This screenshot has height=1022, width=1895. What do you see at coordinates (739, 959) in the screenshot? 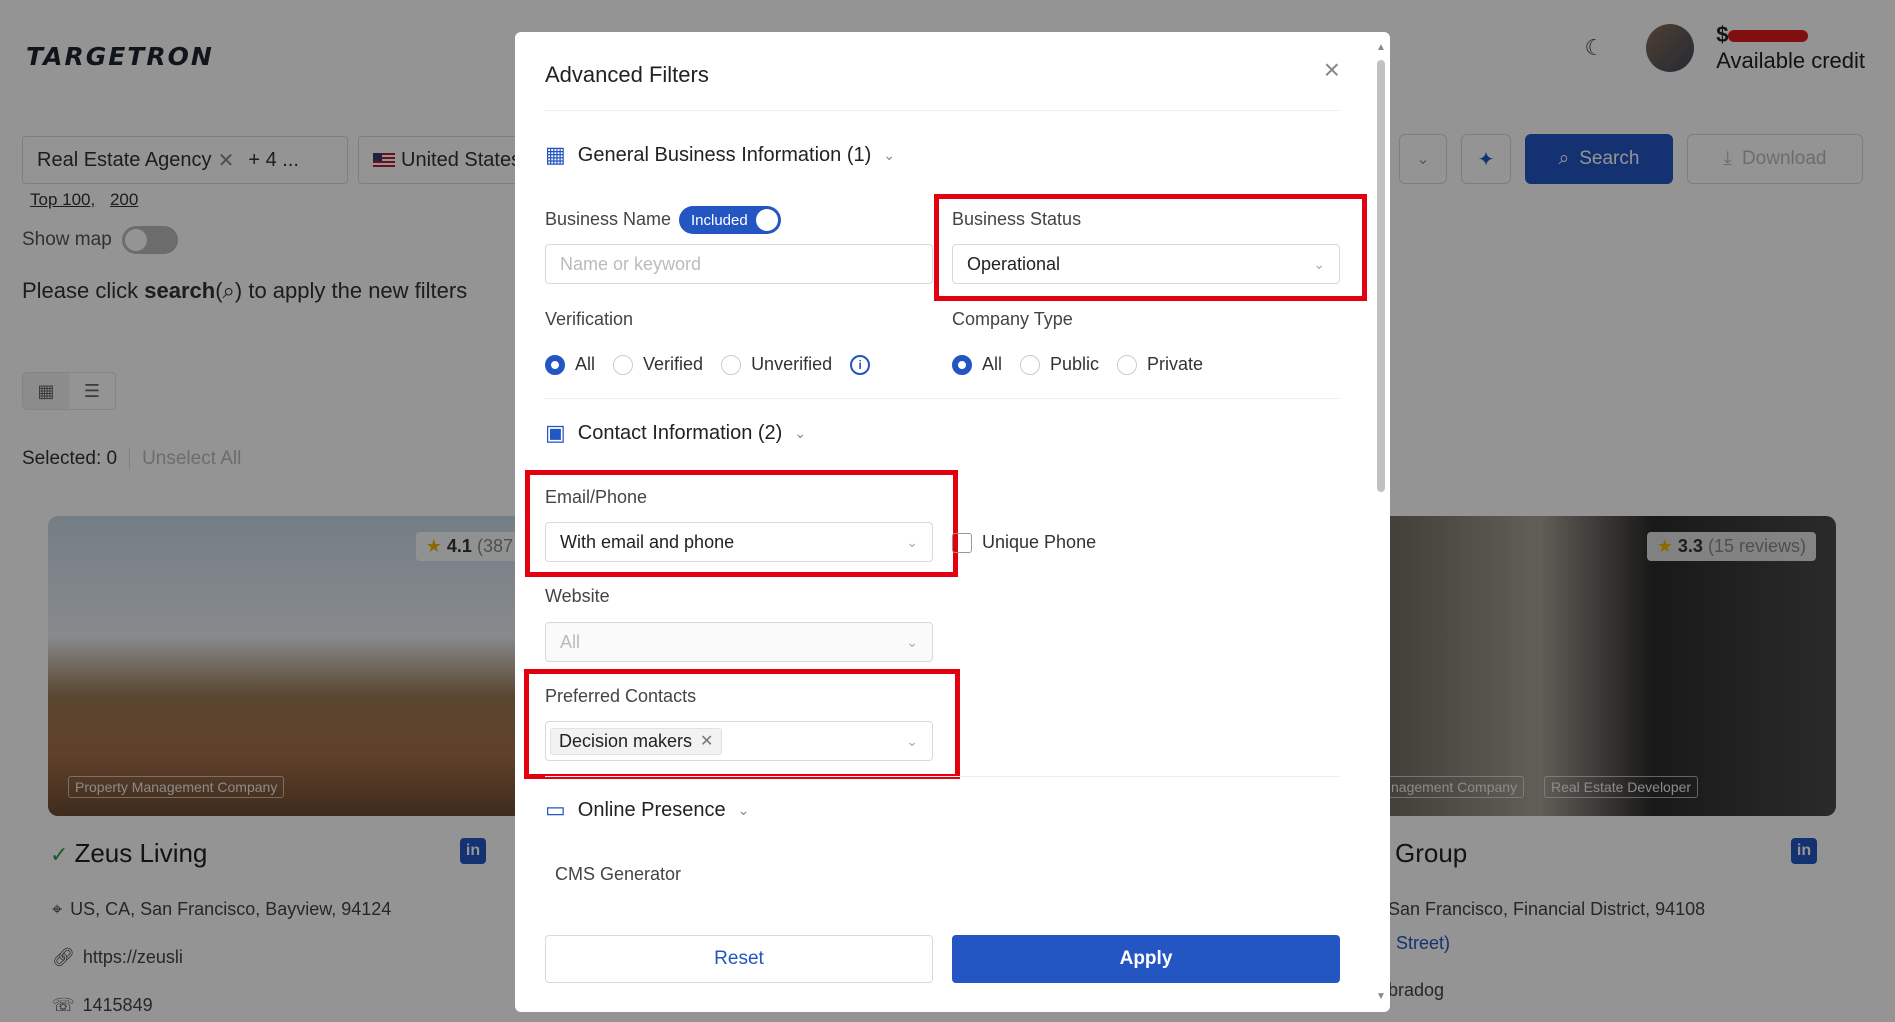
I see `reset-button: Reset` at bounding box center [739, 959].